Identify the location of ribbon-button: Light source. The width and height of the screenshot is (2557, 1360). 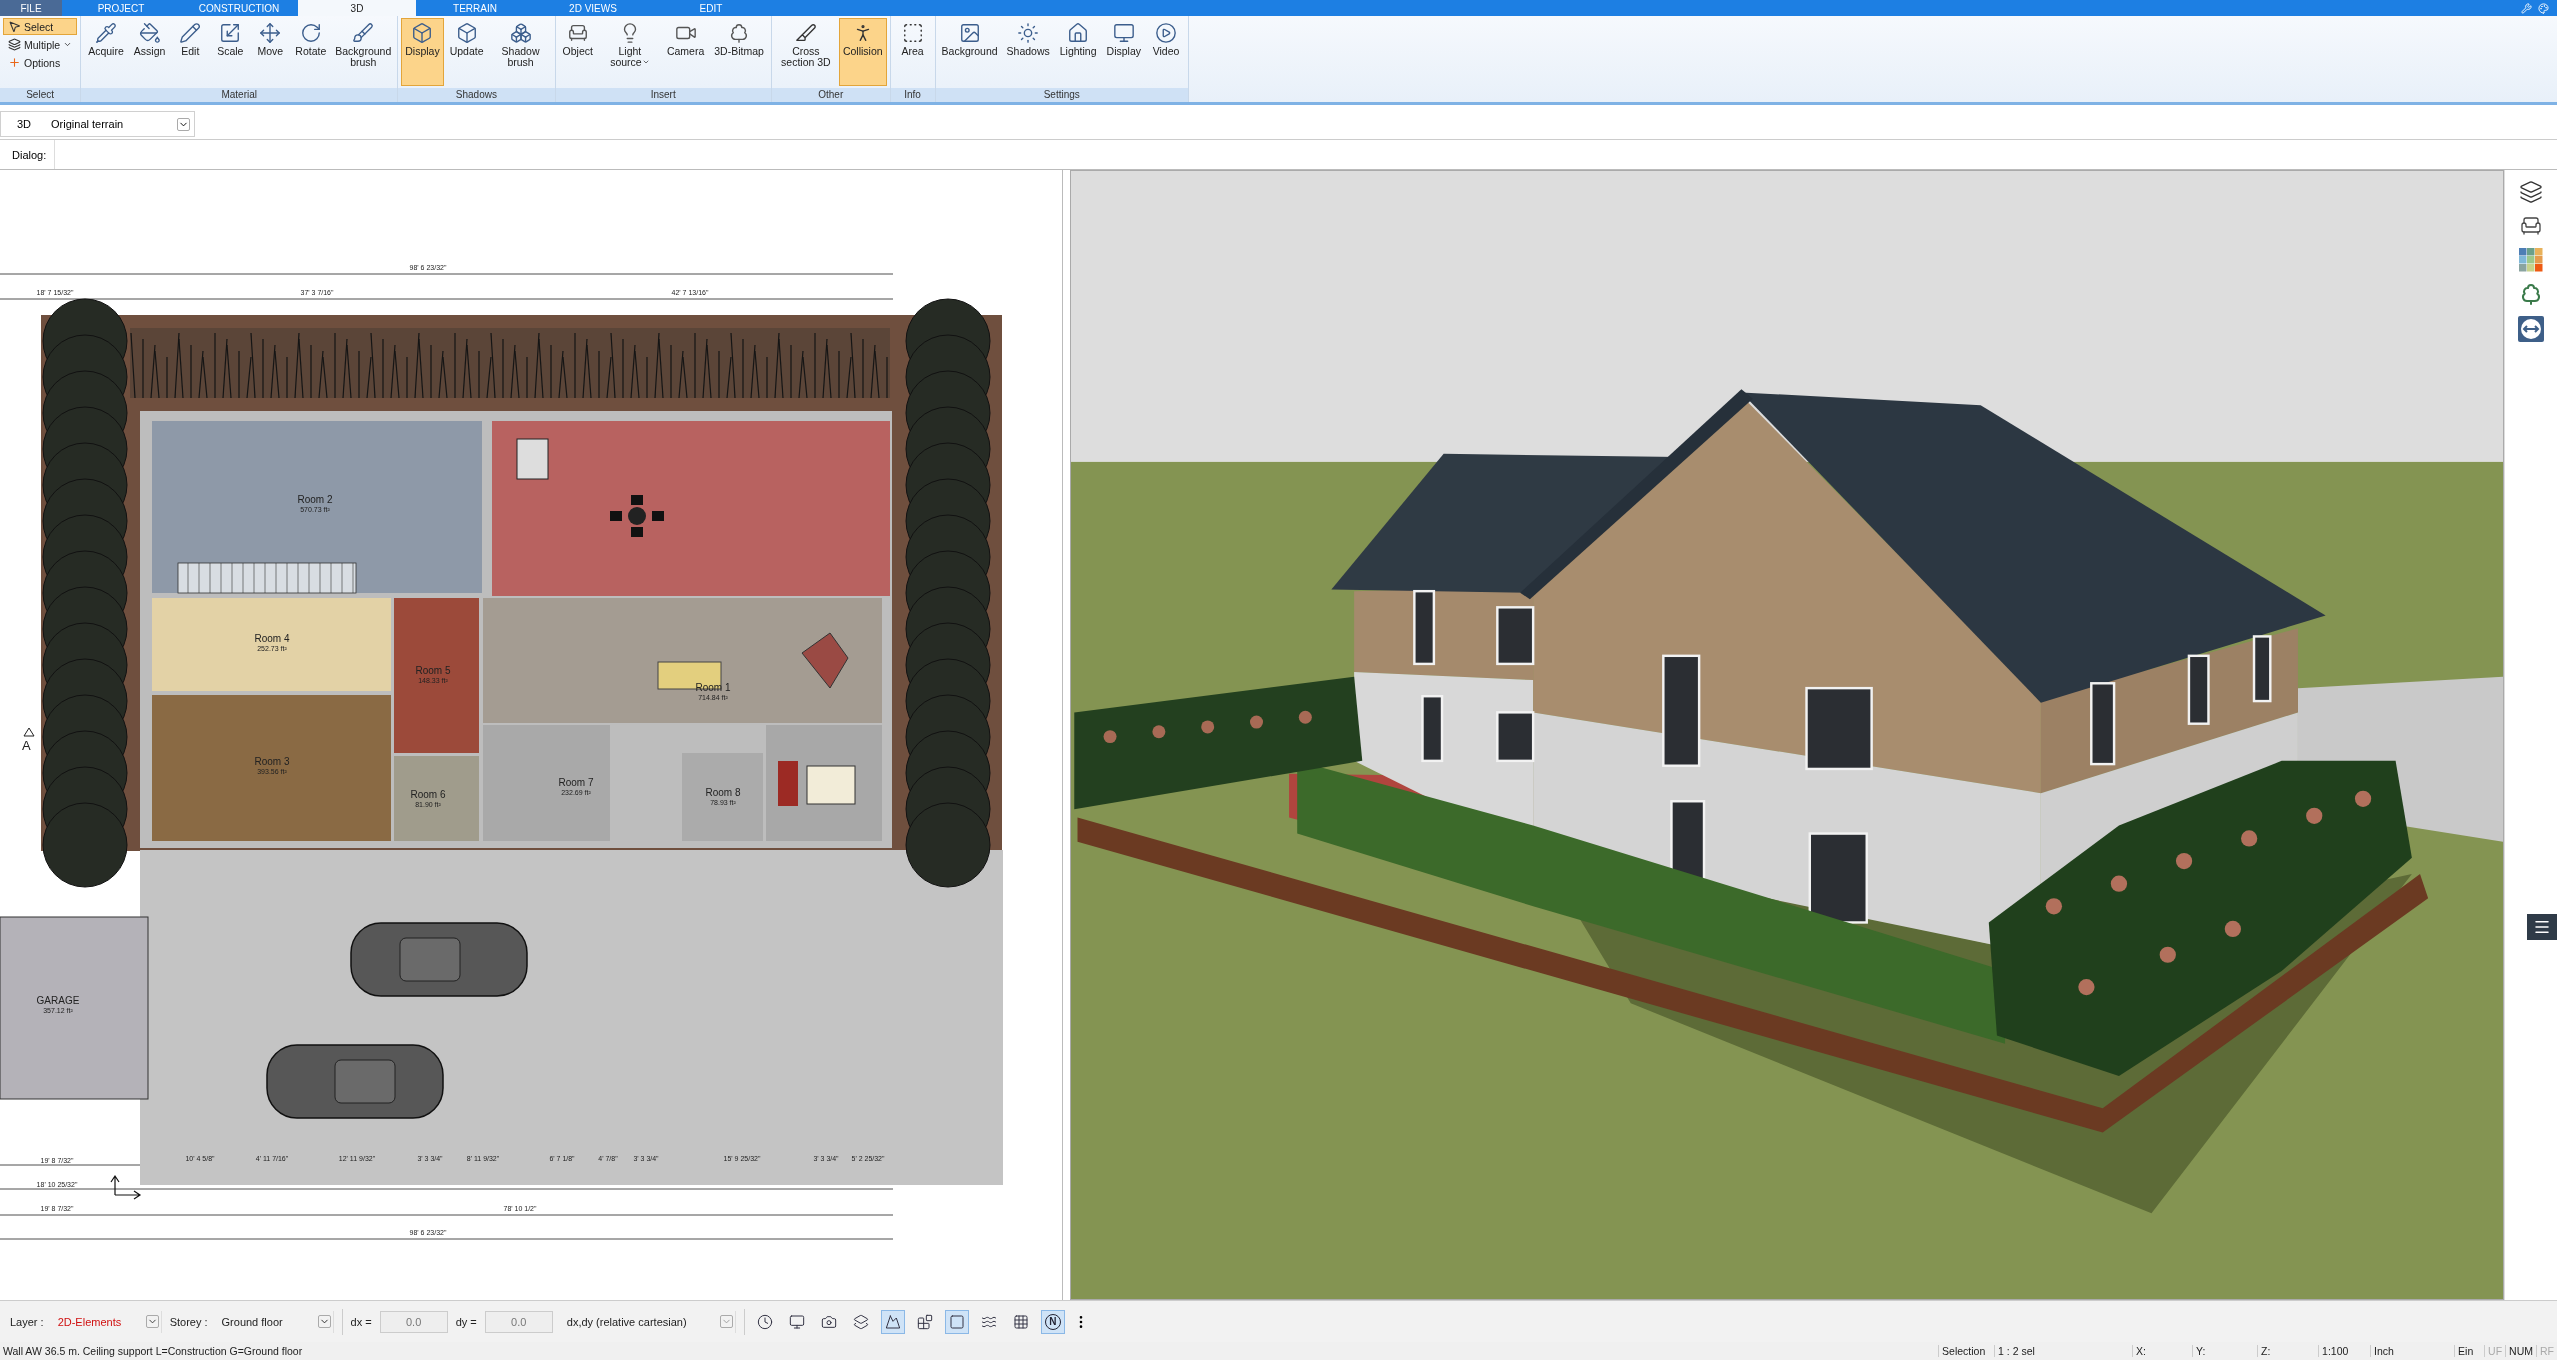
(629, 52).